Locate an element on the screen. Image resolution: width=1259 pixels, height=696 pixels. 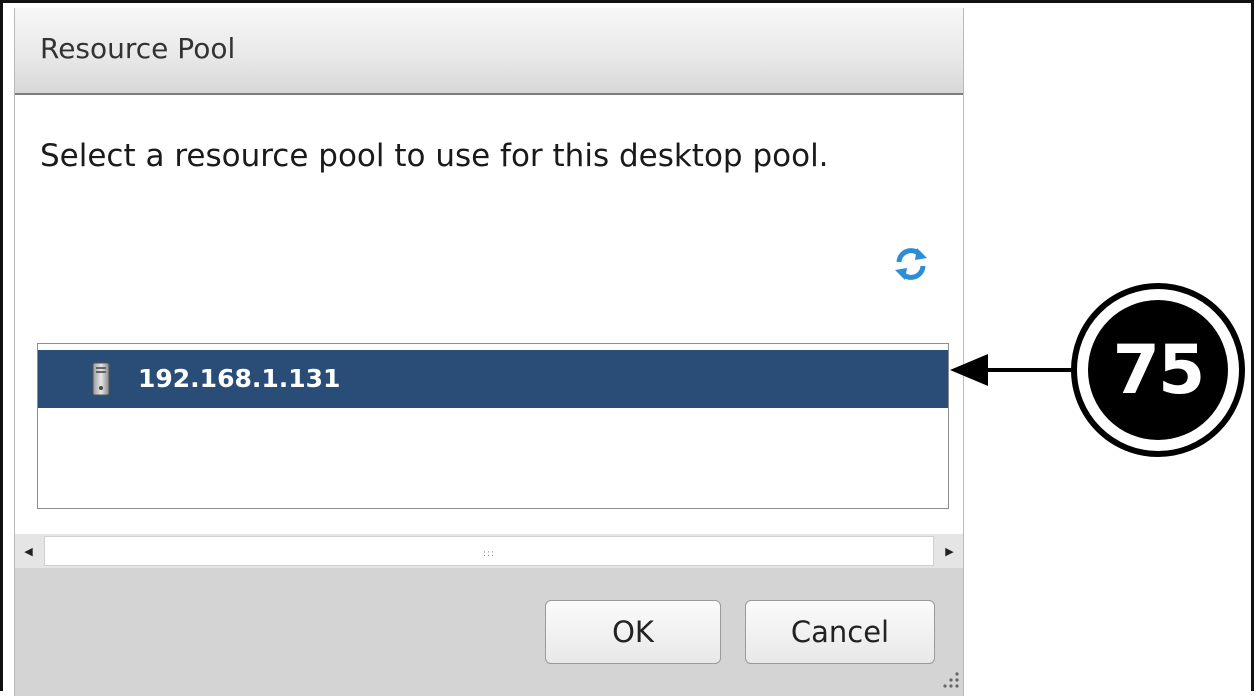
dialog-title-bar: Resource Pool is located at coordinates (489, 51).